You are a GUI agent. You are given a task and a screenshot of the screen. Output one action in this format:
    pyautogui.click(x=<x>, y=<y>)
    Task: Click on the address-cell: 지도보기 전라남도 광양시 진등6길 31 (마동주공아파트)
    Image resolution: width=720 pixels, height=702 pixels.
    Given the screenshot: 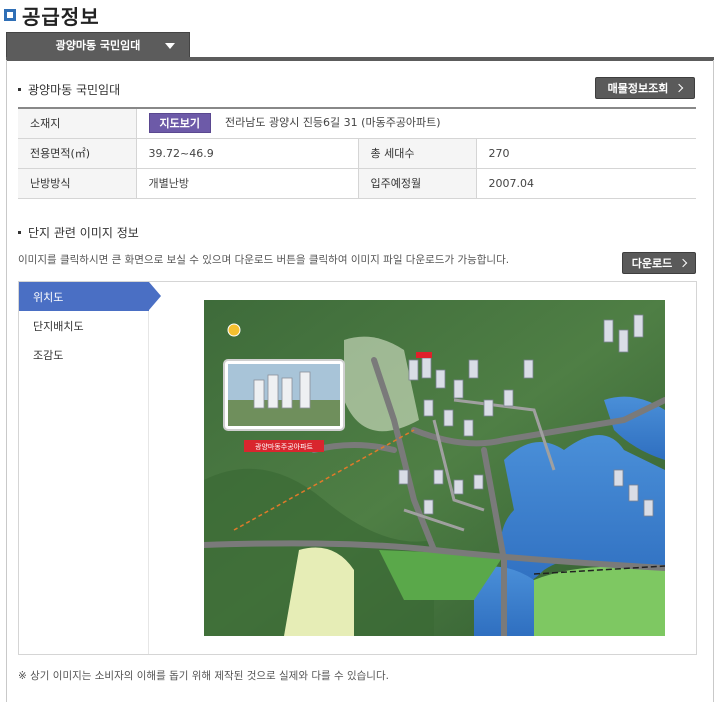 What is the action you would take?
    pyautogui.click(x=415, y=123)
    